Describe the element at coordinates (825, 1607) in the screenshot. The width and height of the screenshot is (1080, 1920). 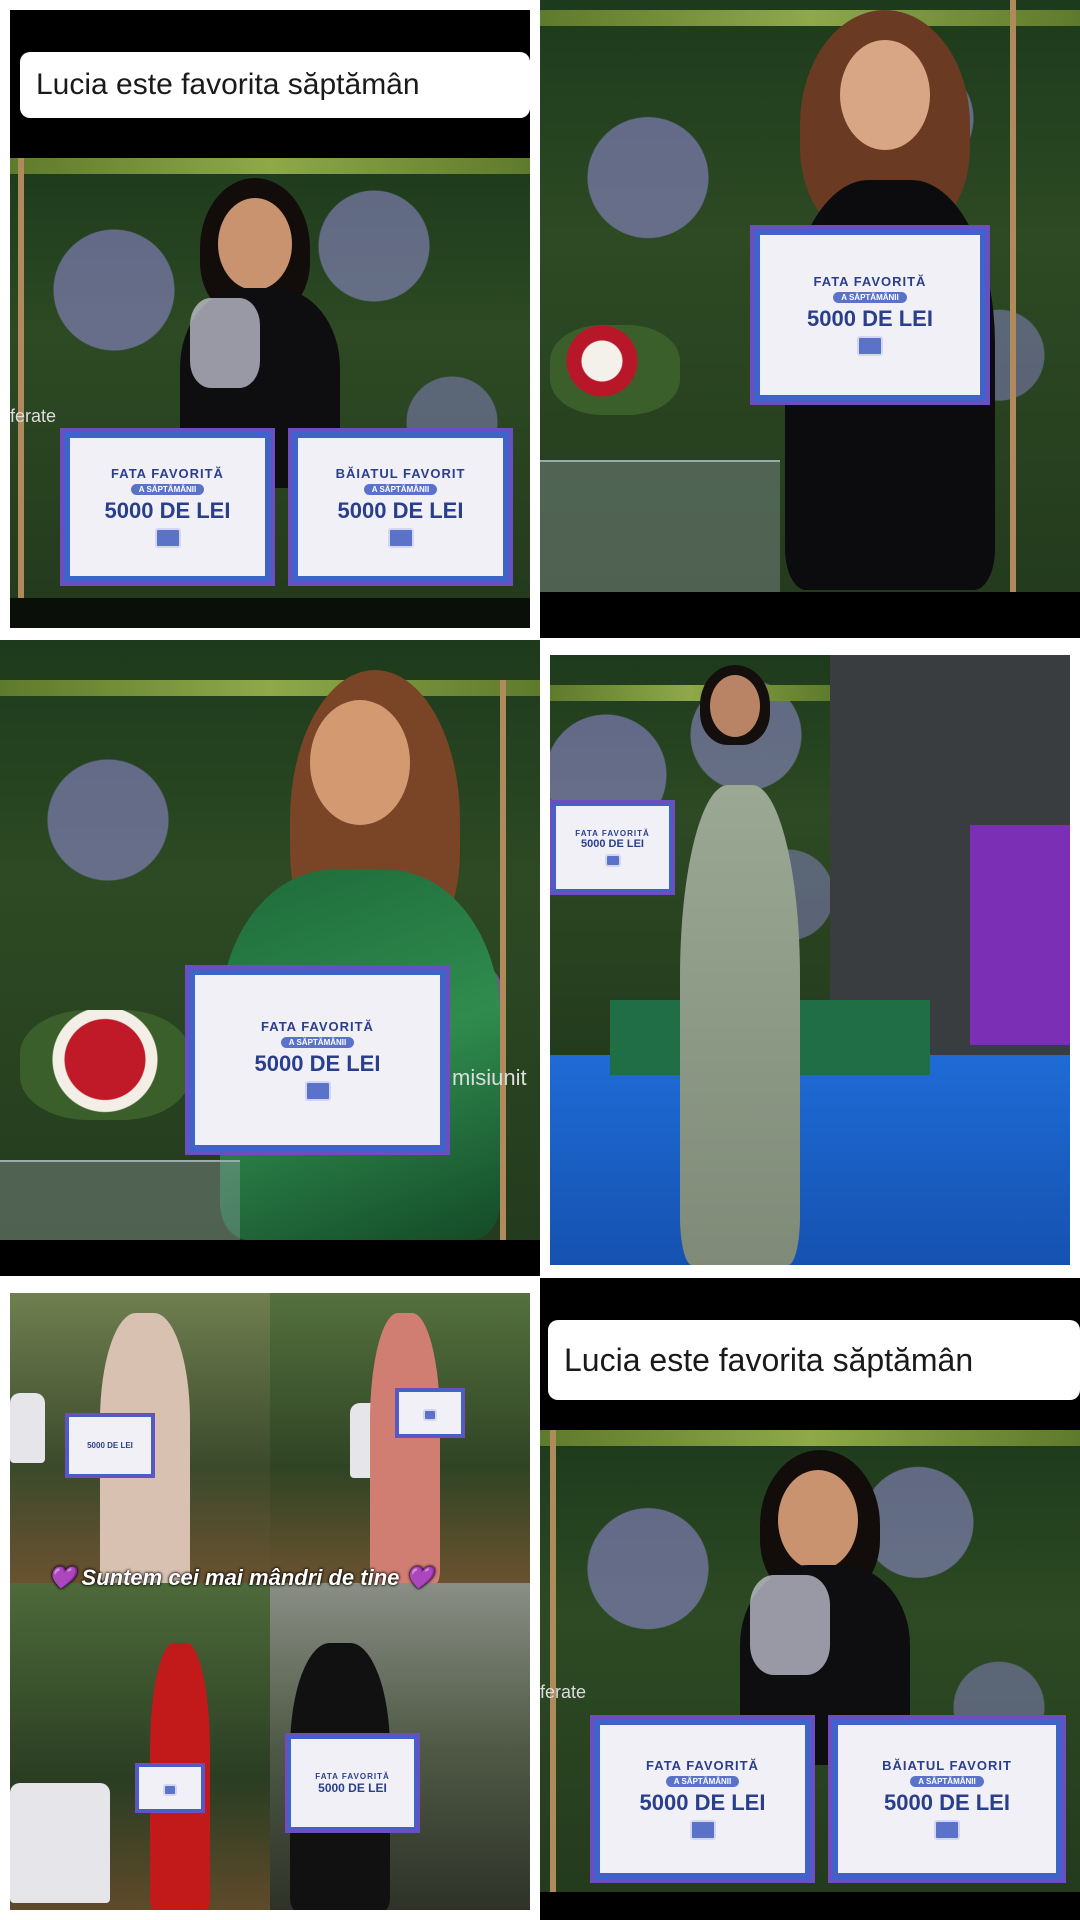
I see `presenter` at that location.